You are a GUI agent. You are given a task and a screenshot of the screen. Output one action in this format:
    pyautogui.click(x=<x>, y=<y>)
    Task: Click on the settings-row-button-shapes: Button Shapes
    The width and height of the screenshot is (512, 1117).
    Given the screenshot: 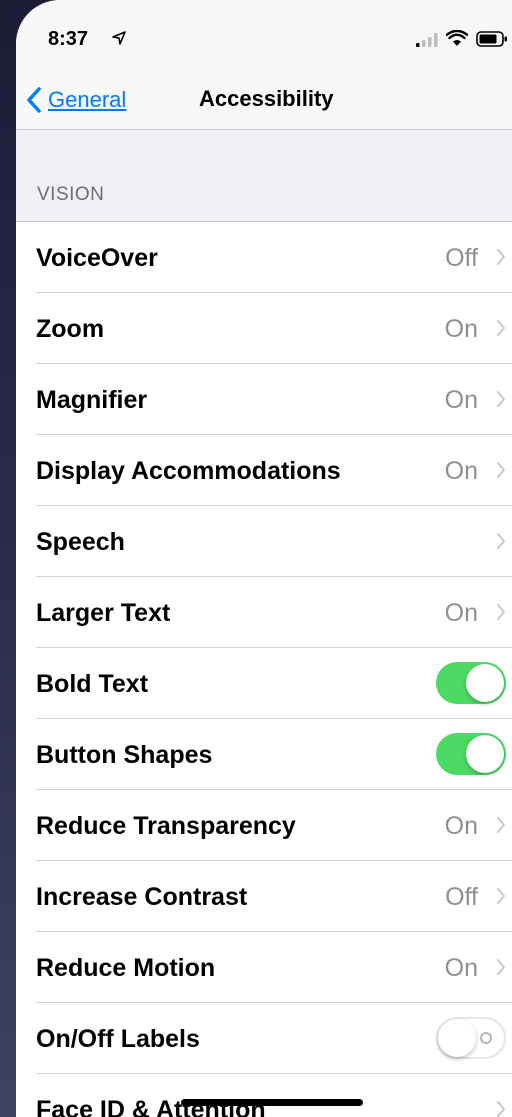 What is the action you would take?
    pyautogui.click(x=264, y=754)
    